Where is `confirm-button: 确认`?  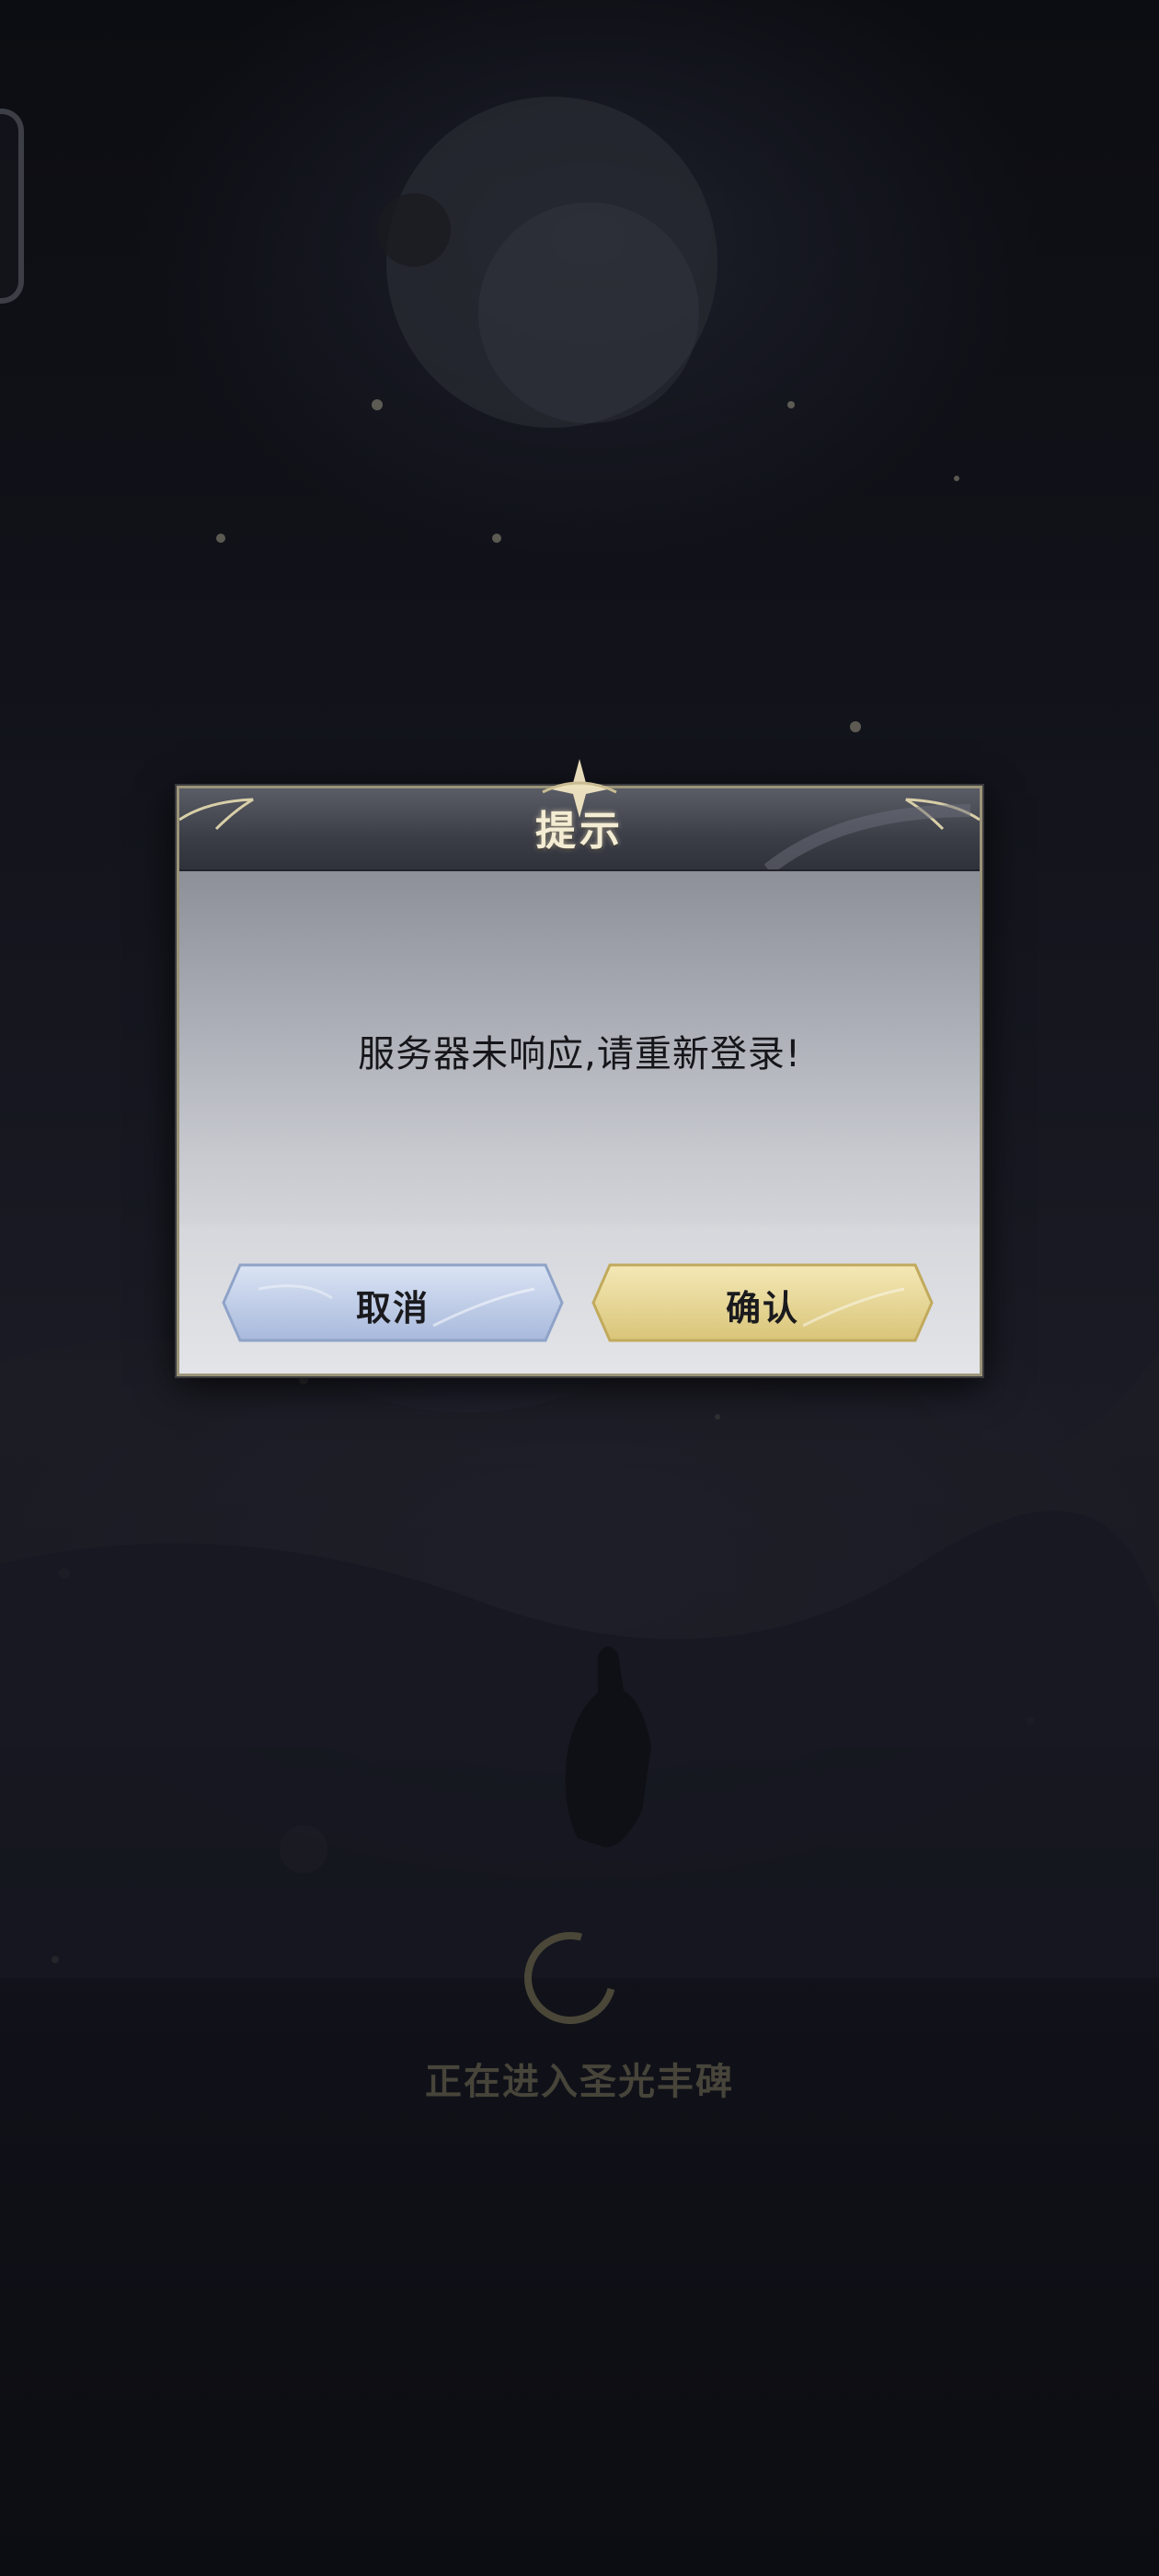
confirm-button: 确认 is located at coordinates (762, 1302).